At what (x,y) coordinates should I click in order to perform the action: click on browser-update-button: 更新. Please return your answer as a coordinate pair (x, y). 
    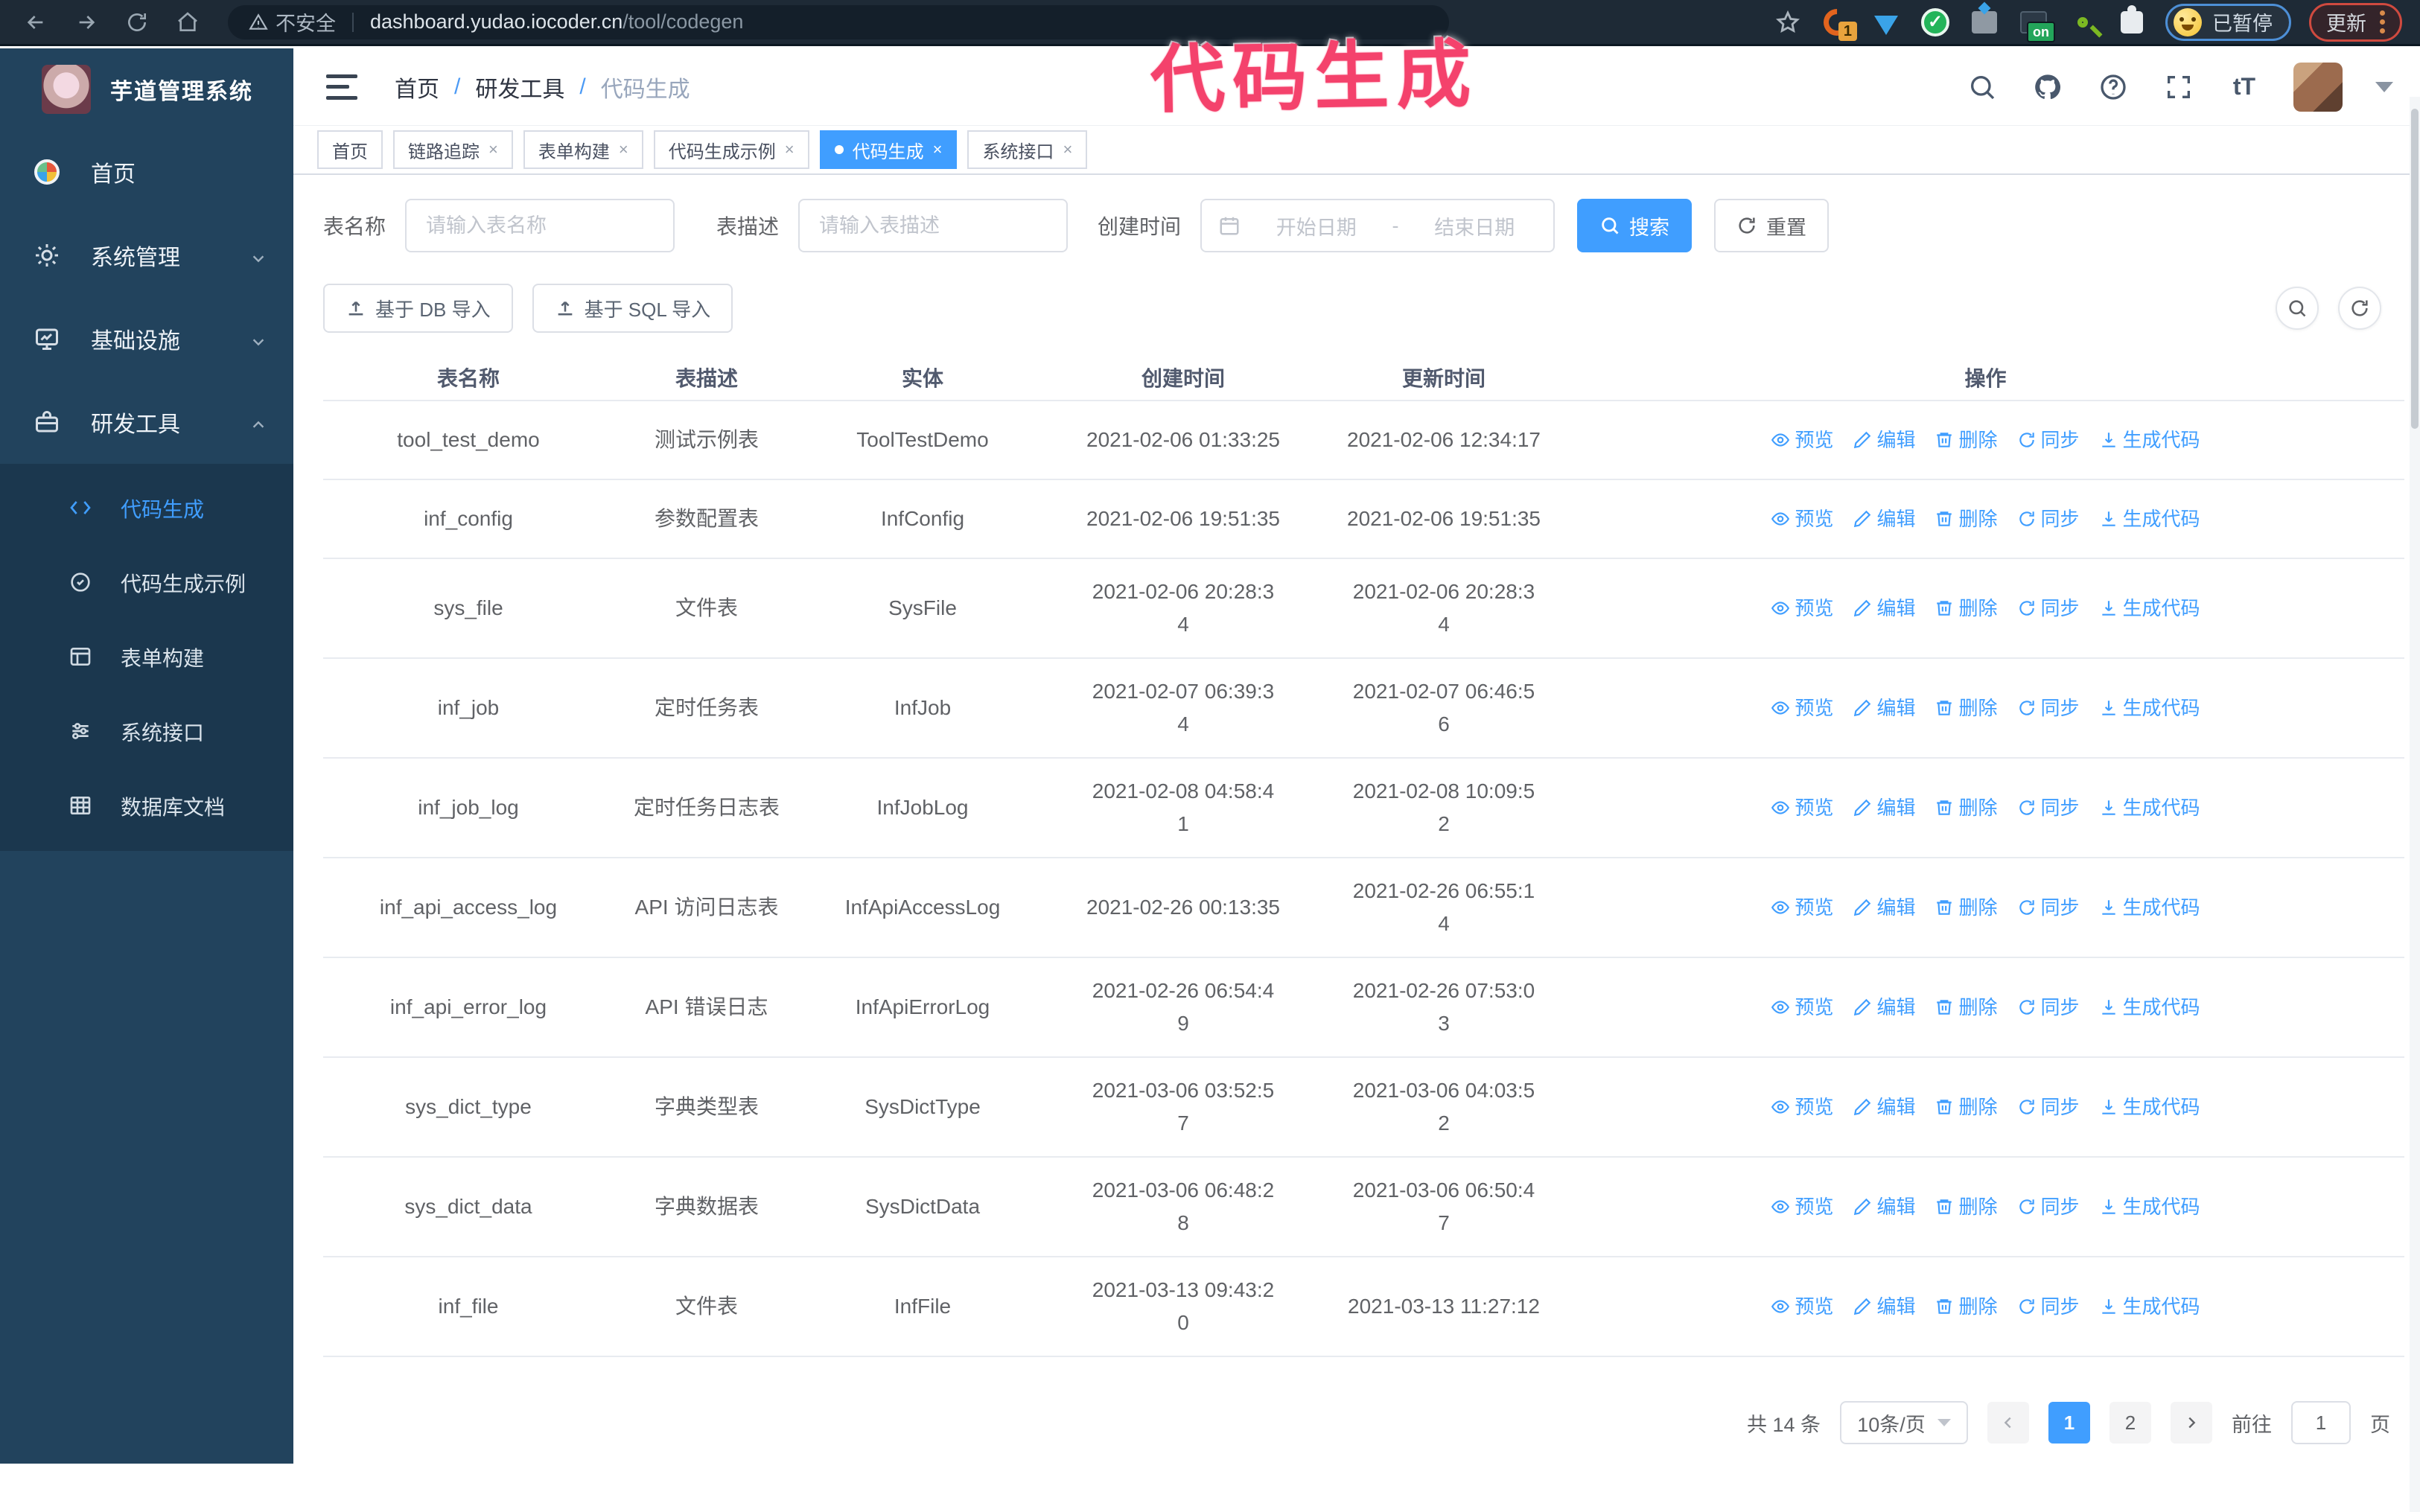
    Looking at the image, I should click on (2355, 22).